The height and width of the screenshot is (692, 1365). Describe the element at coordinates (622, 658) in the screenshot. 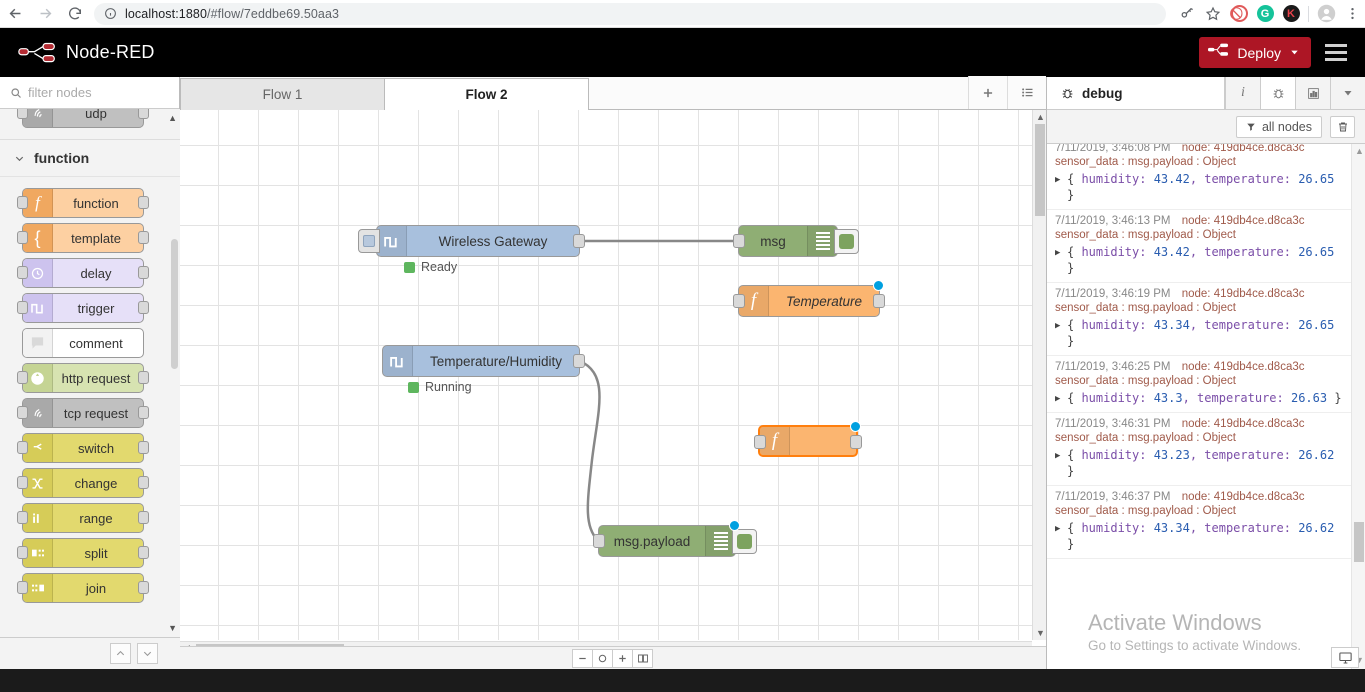

I see `zoom-in-button` at that location.